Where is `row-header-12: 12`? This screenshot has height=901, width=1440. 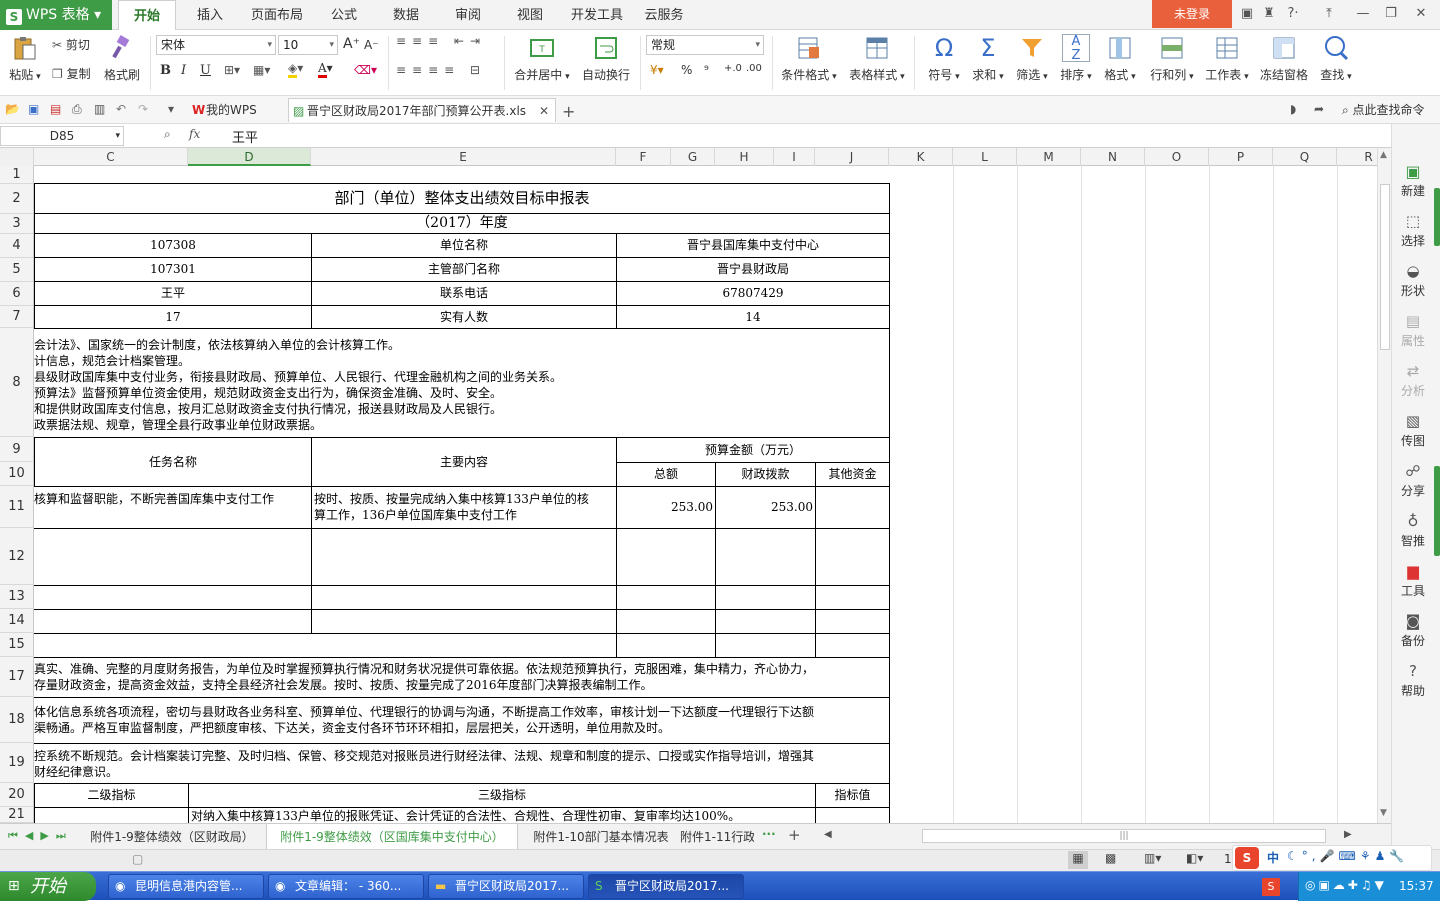 row-header-12: 12 is located at coordinates (17, 556).